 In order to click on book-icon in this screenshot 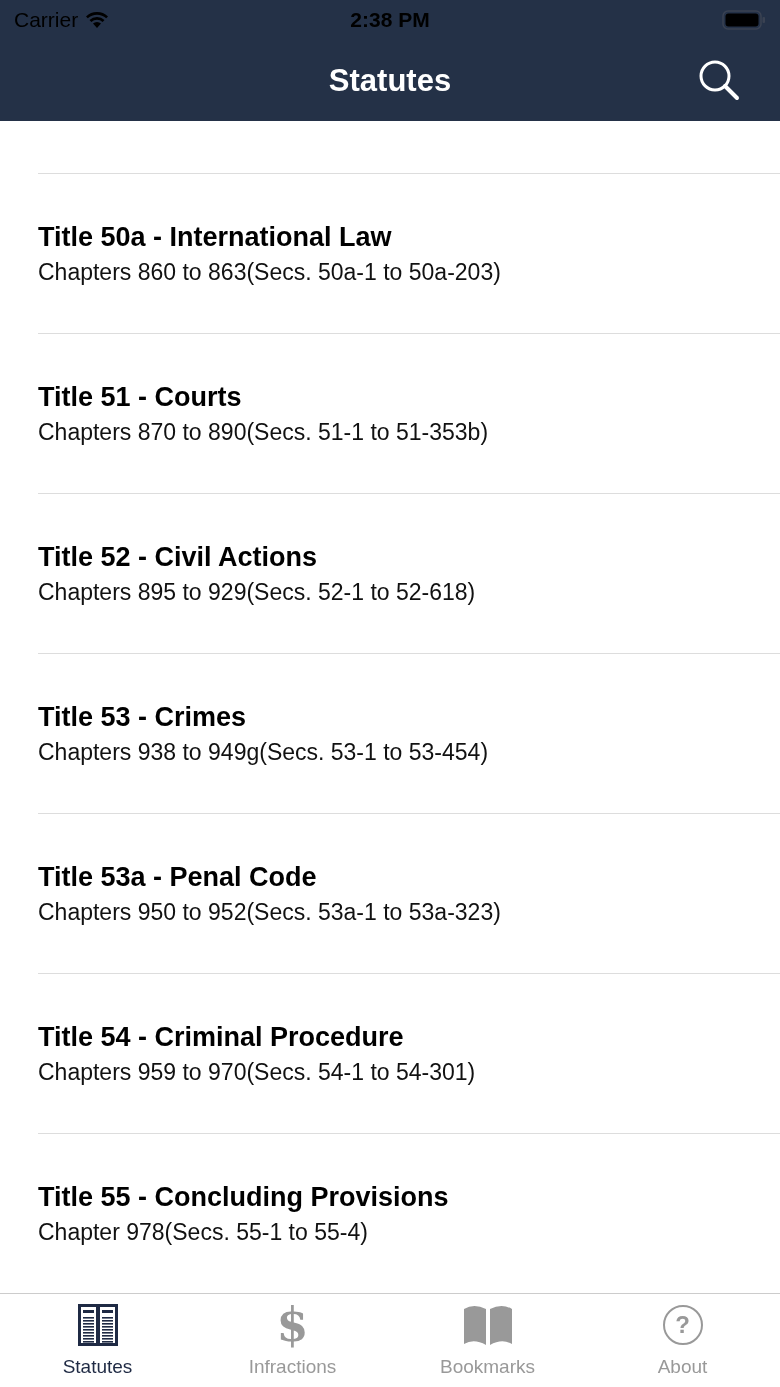, I will do `click(487, 1325)`.